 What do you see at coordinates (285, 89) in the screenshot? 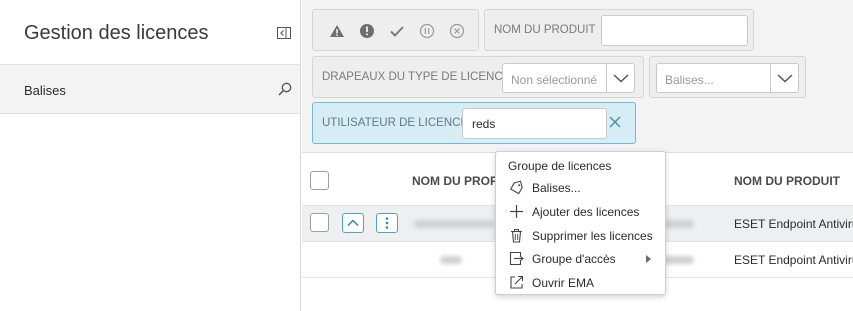
I see `search-icon` at bounding box center [285, 89].